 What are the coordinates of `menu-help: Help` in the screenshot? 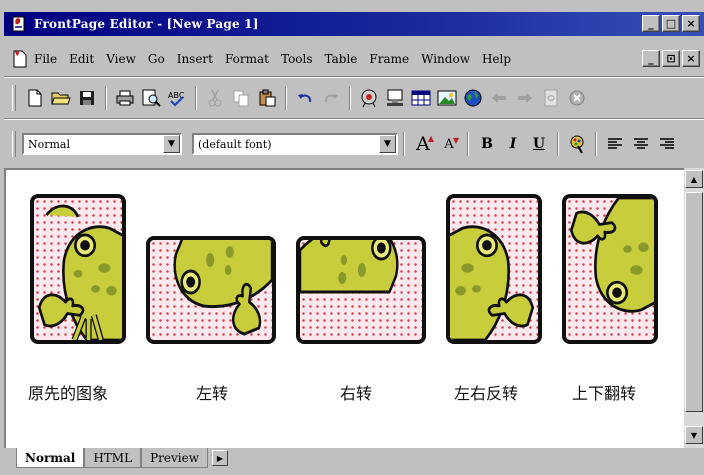 It's located at (496, 59).